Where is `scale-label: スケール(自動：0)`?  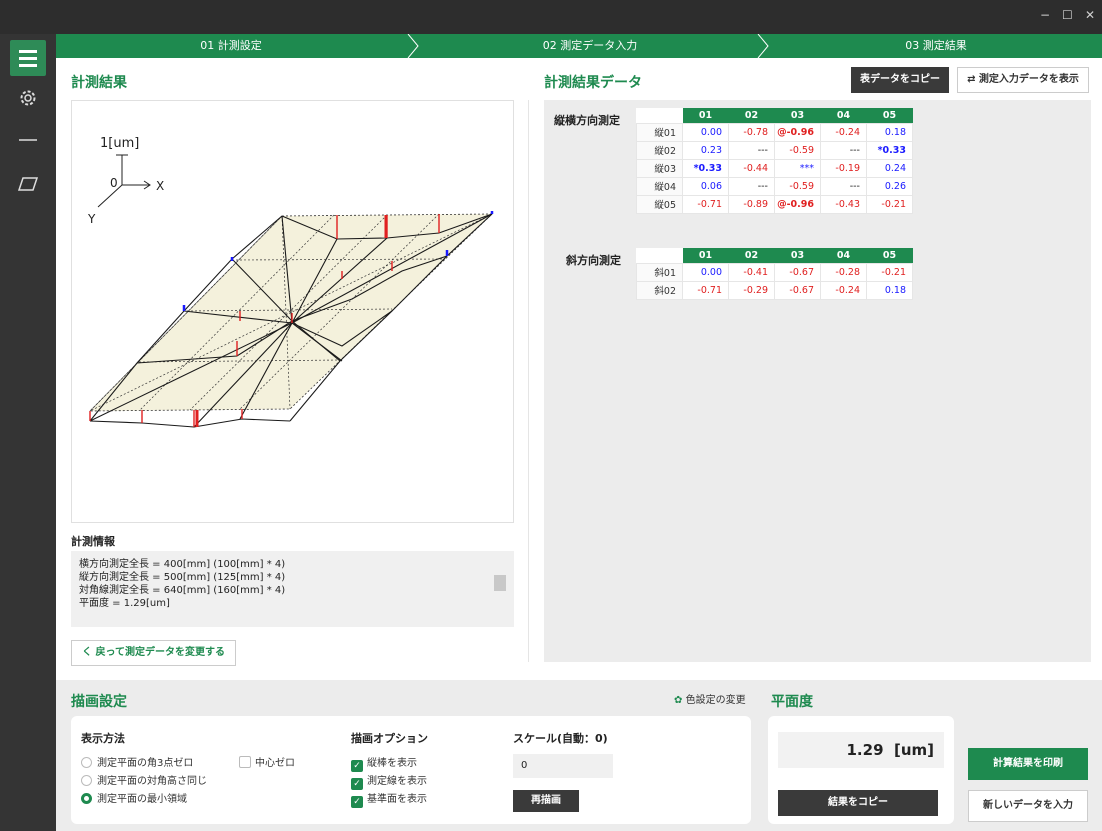
scale-label: スケール(自動：0) is located at coordinates (560, 738).